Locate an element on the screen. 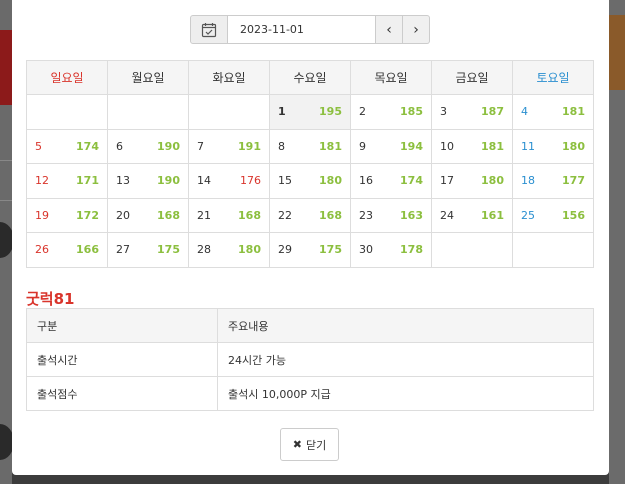 Image resolution: width=625 pixels, height=484 pixels. close-button: ✖ 닫기 is located at coordinates (309, 444).